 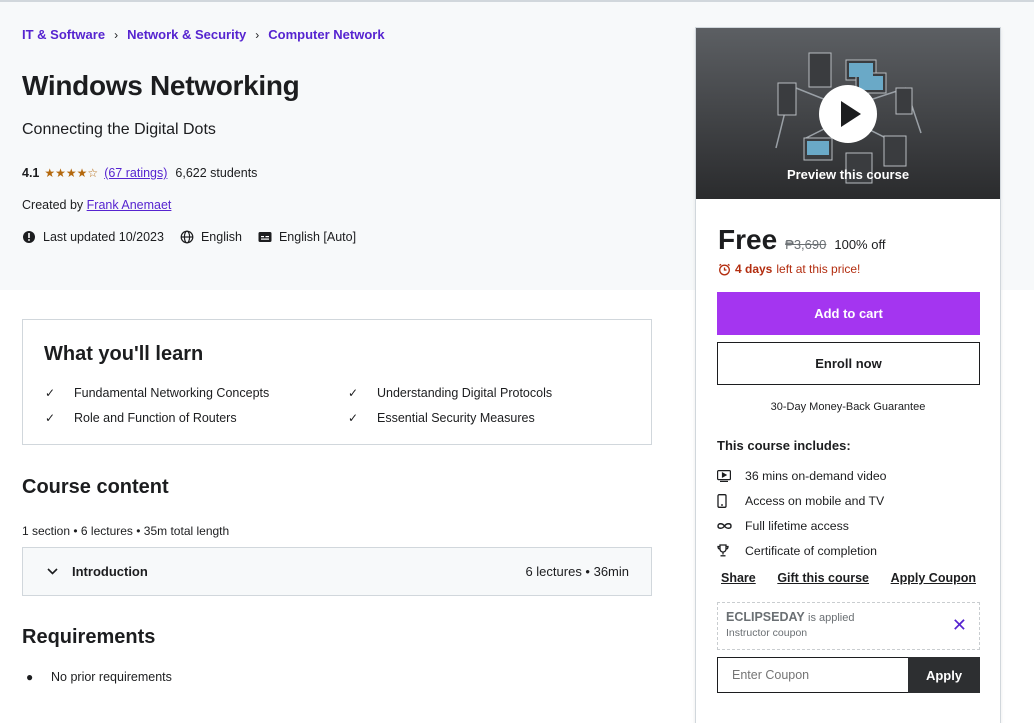 What do you see at coordinates (187, 237) in the screenshot?
I see `globe-icon` at bounding box center [187, 237].